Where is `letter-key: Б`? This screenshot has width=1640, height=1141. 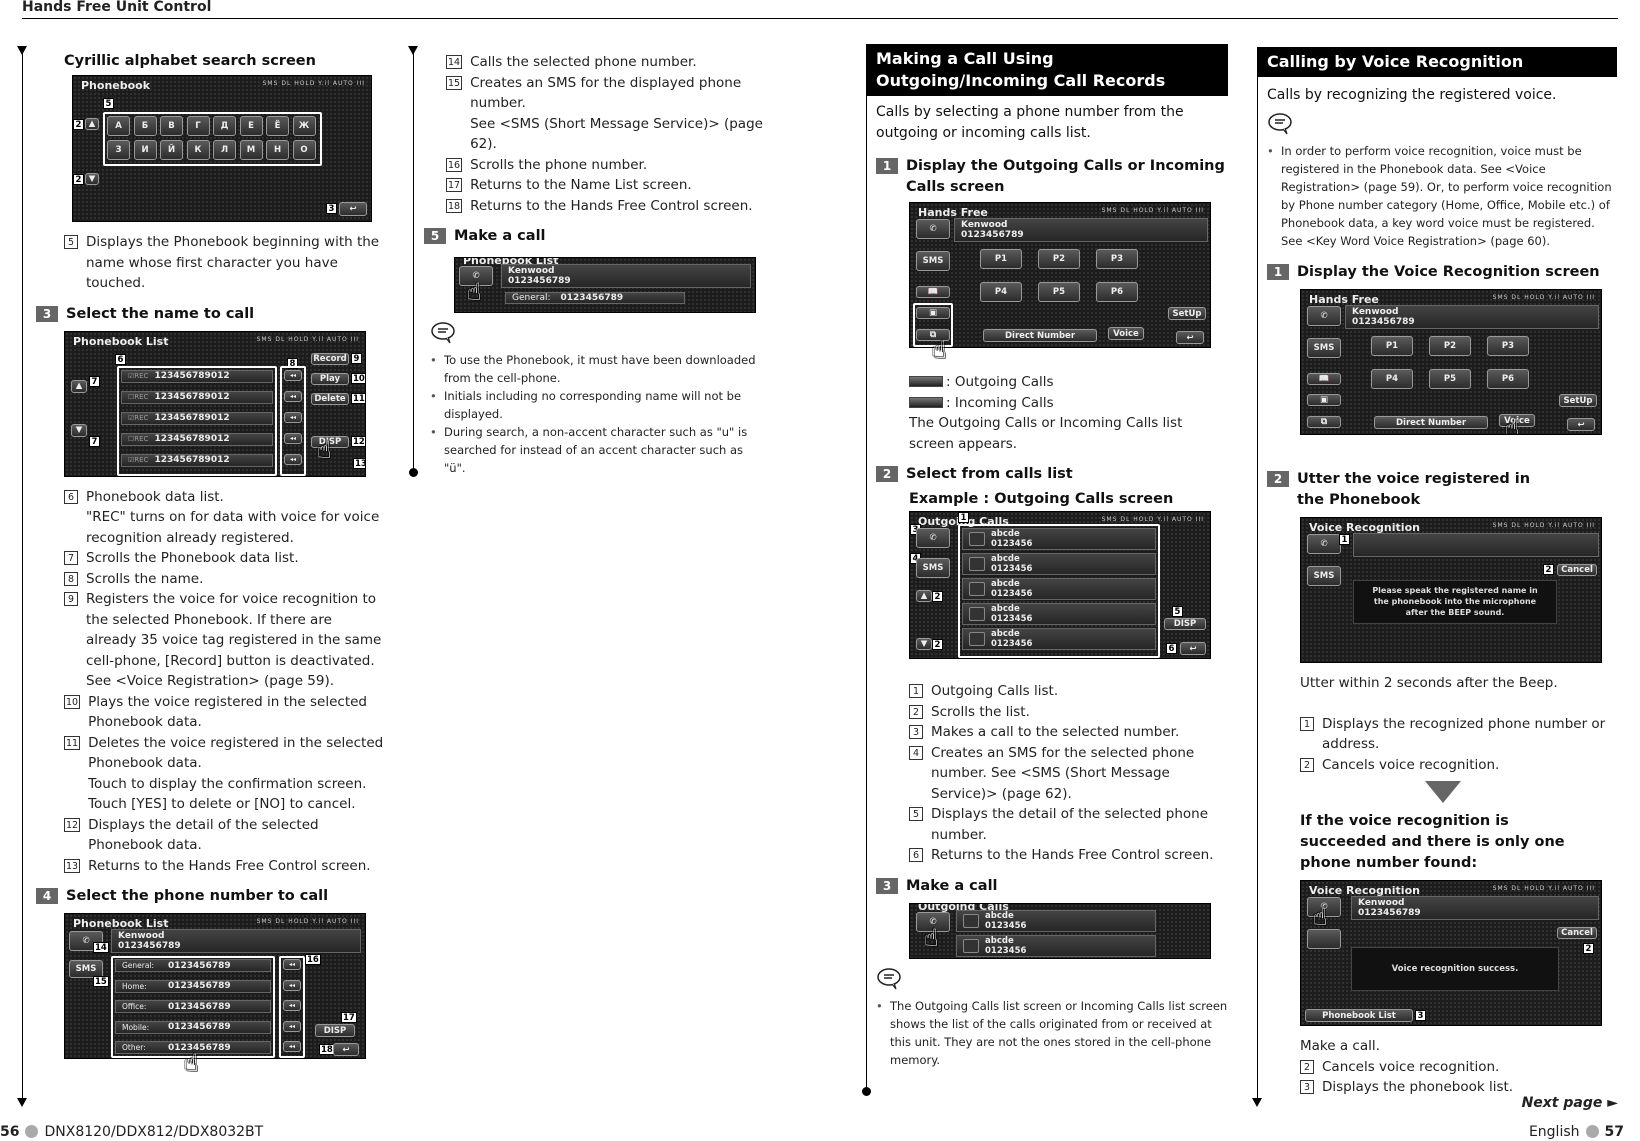
letter-key: Б is located at coordinates (145, 126).